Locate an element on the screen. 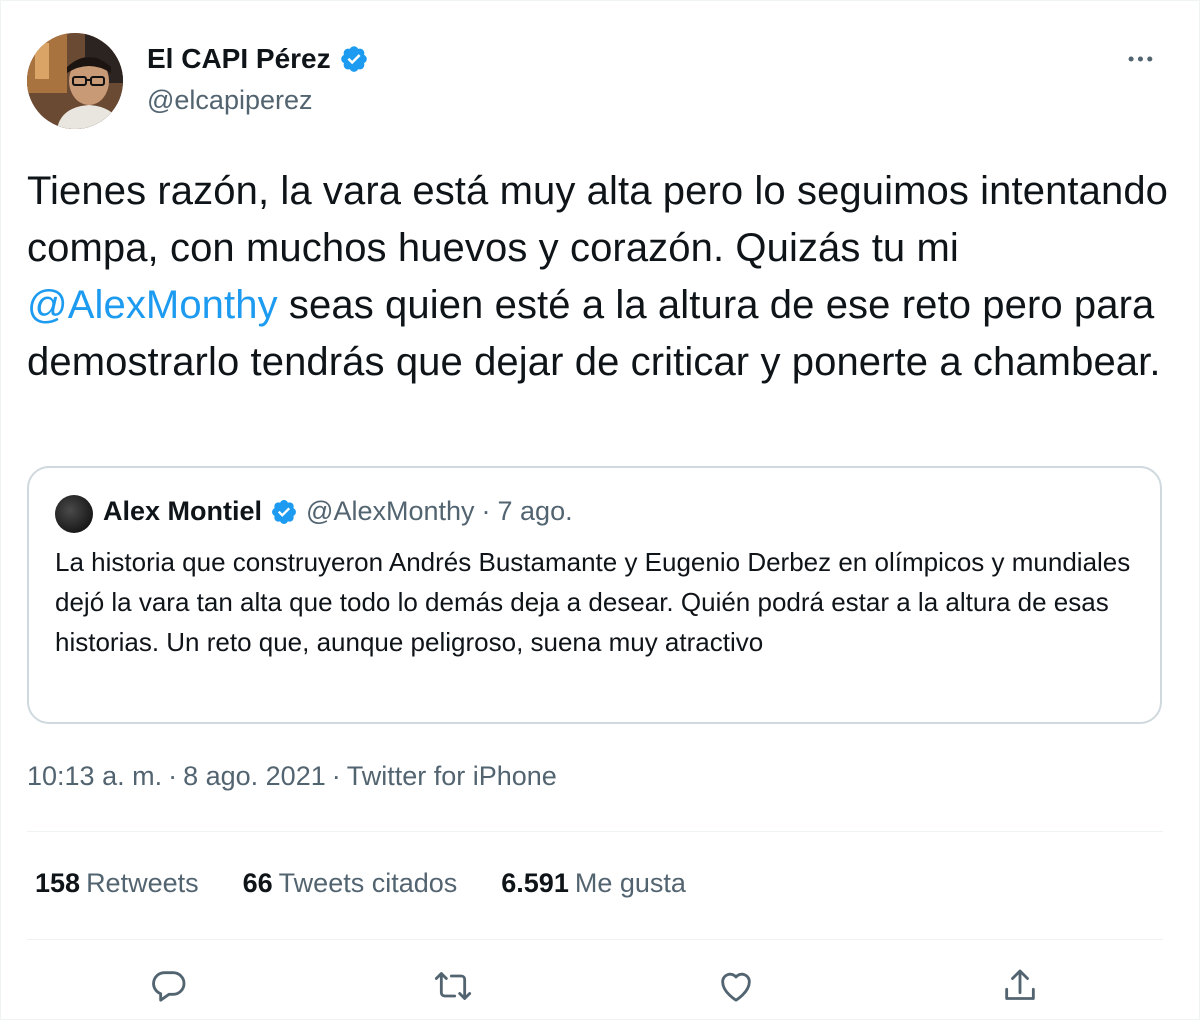  mention-link: @AlexMonthy is located at coordinates (152, 305).